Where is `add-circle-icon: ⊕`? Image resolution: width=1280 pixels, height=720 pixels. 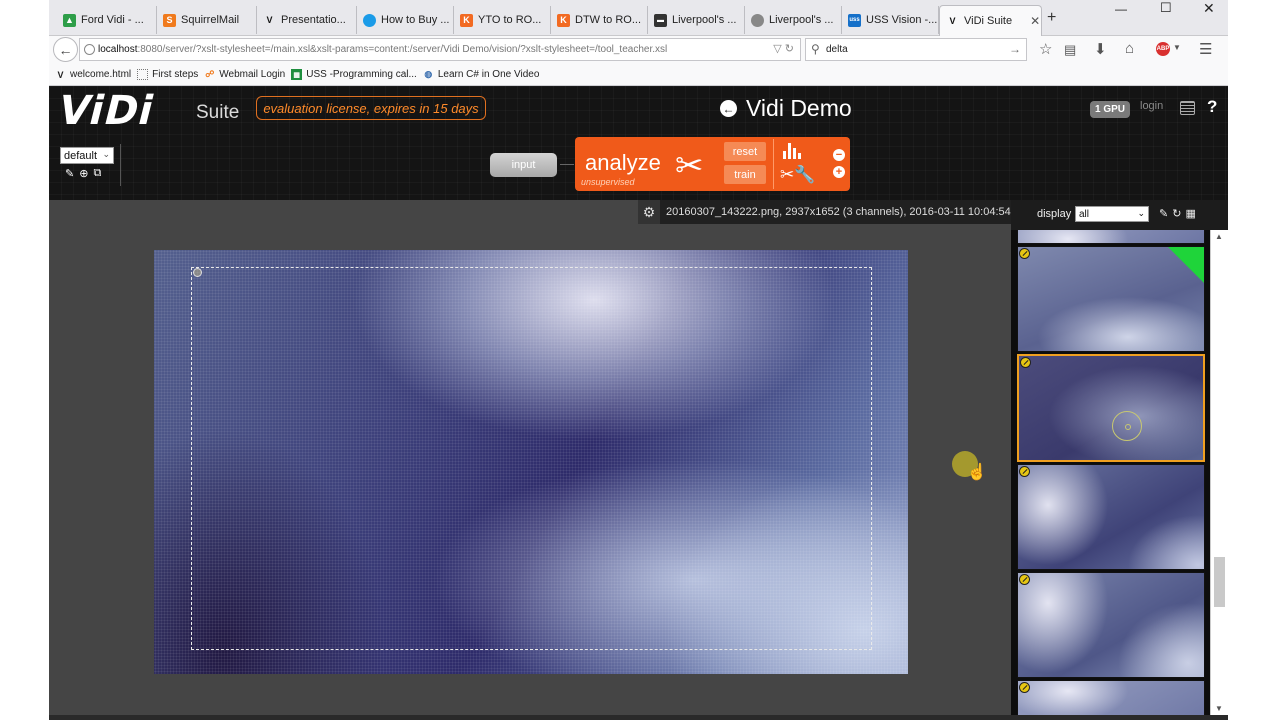 add-circle-icon: ⊕ is located at coordinates (83, 173).